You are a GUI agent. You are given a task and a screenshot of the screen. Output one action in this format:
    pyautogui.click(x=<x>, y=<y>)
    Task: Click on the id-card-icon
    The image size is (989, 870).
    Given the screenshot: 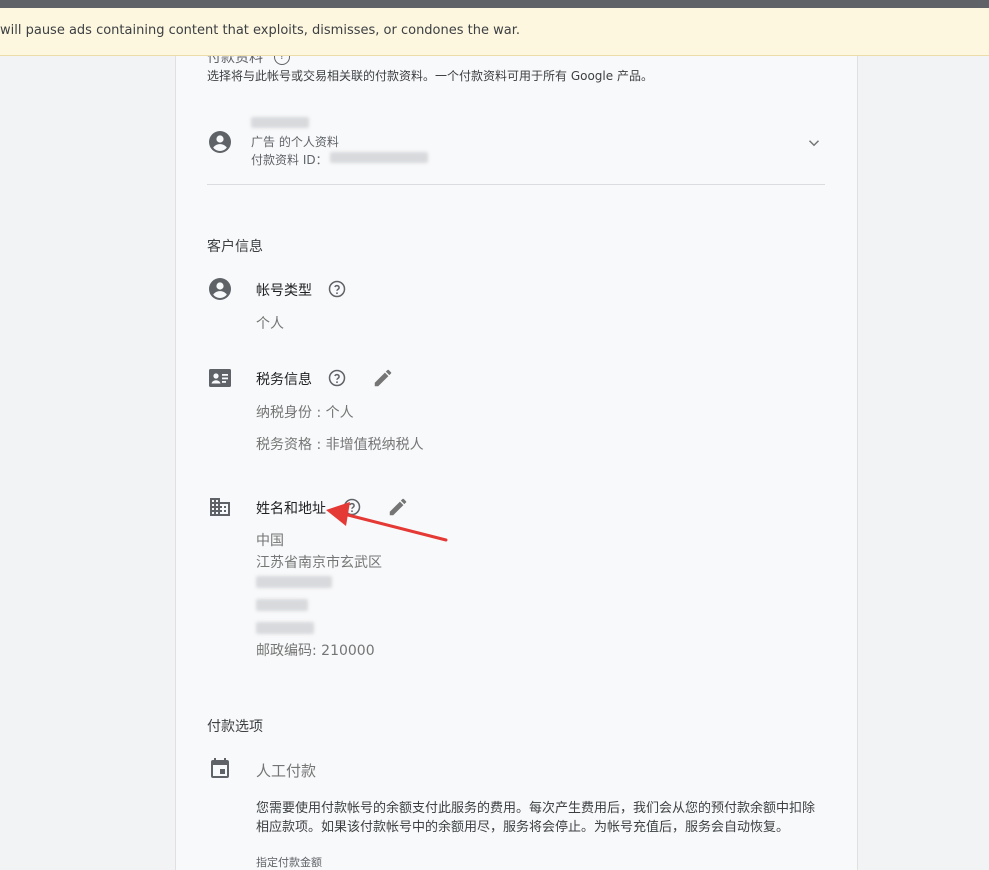 What is the action you would take?
    pyautogui.click(x=220, y=378)
    